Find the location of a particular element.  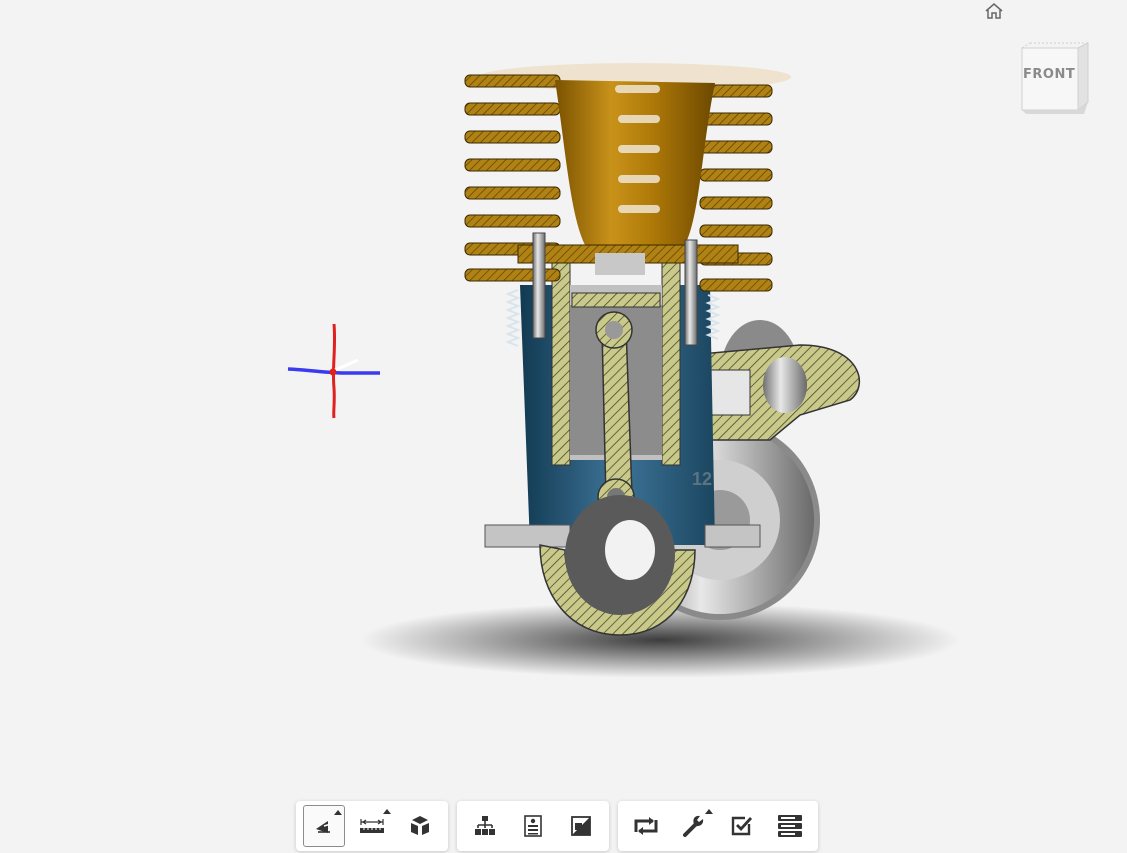

orbit-button is located at coordinates (324, 826).